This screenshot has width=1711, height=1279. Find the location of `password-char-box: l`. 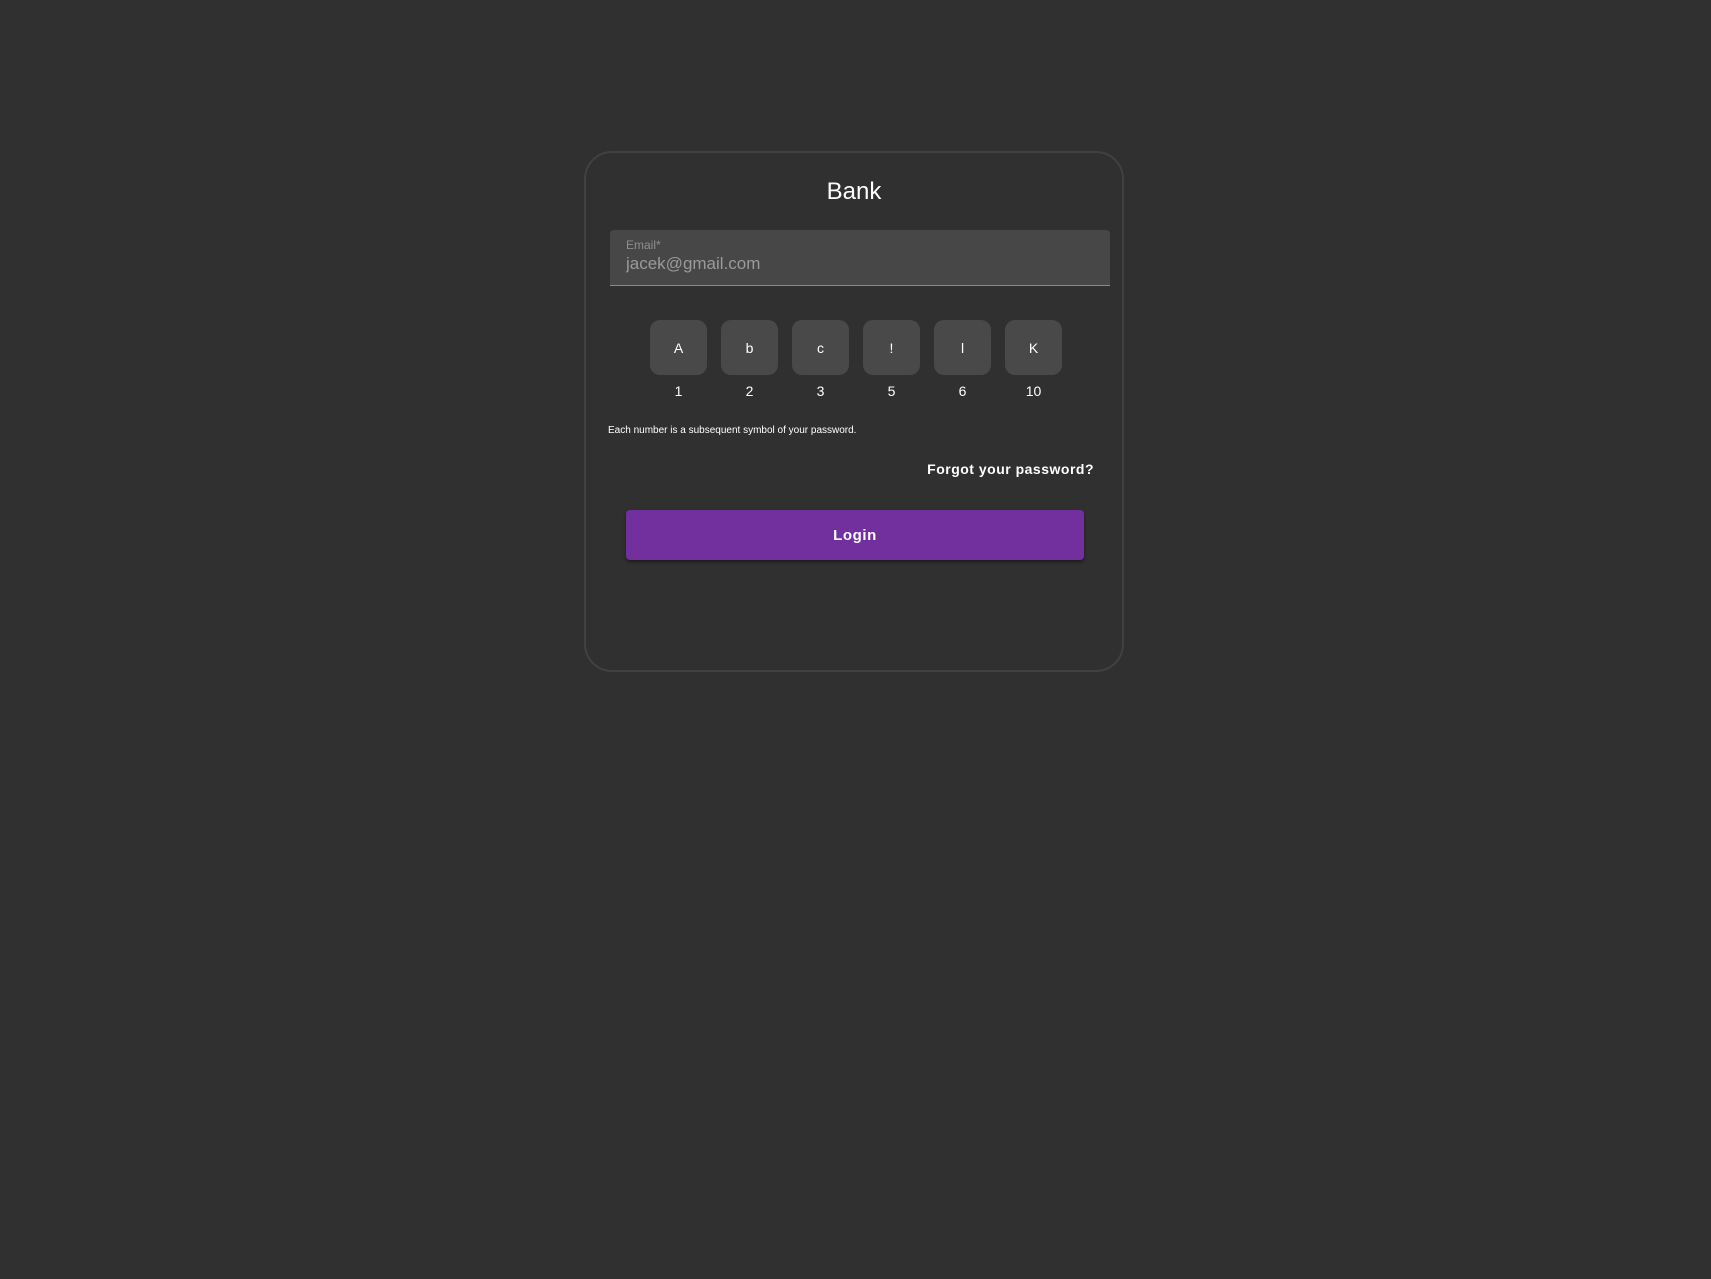

password-char-box: l is located at coordinates (962, 347).